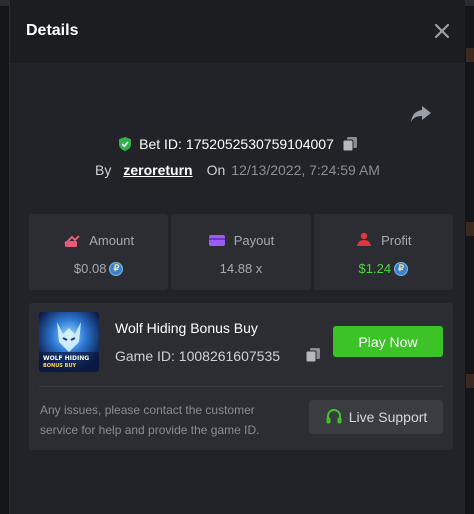 The width and height of the screenshot is (474, 514). What do you see at coordinates (259, 144) in the screenshot?
I see `bet-id-value: 1752052530759104007` at bounding box center [259, 144].